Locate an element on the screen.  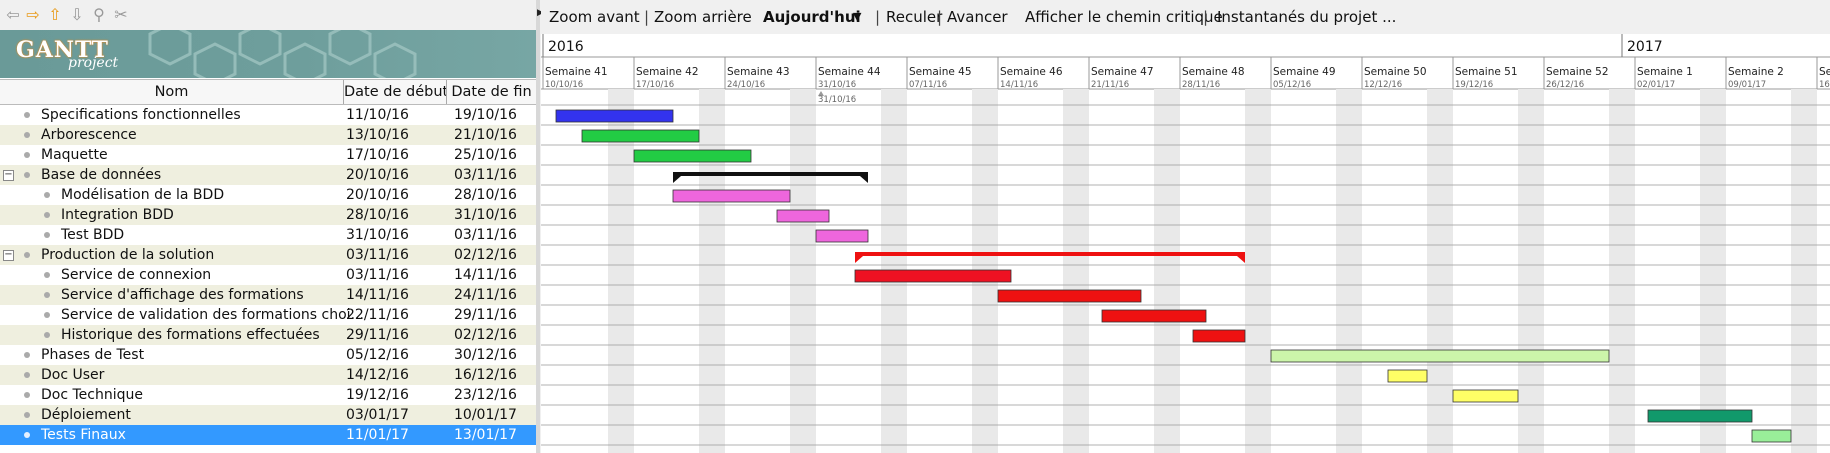
zoom-in-button: Zoom avant is located at coordinates (594, 17).